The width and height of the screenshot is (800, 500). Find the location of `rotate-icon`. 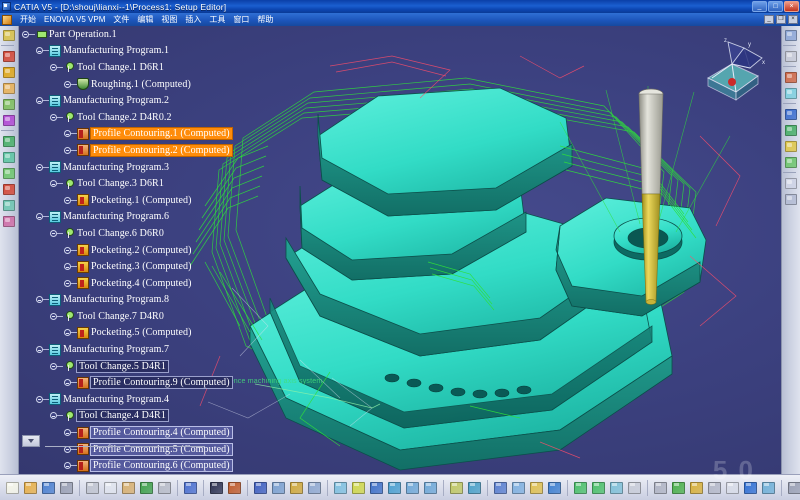

rotate-icon is located at coordinates (394, 488).